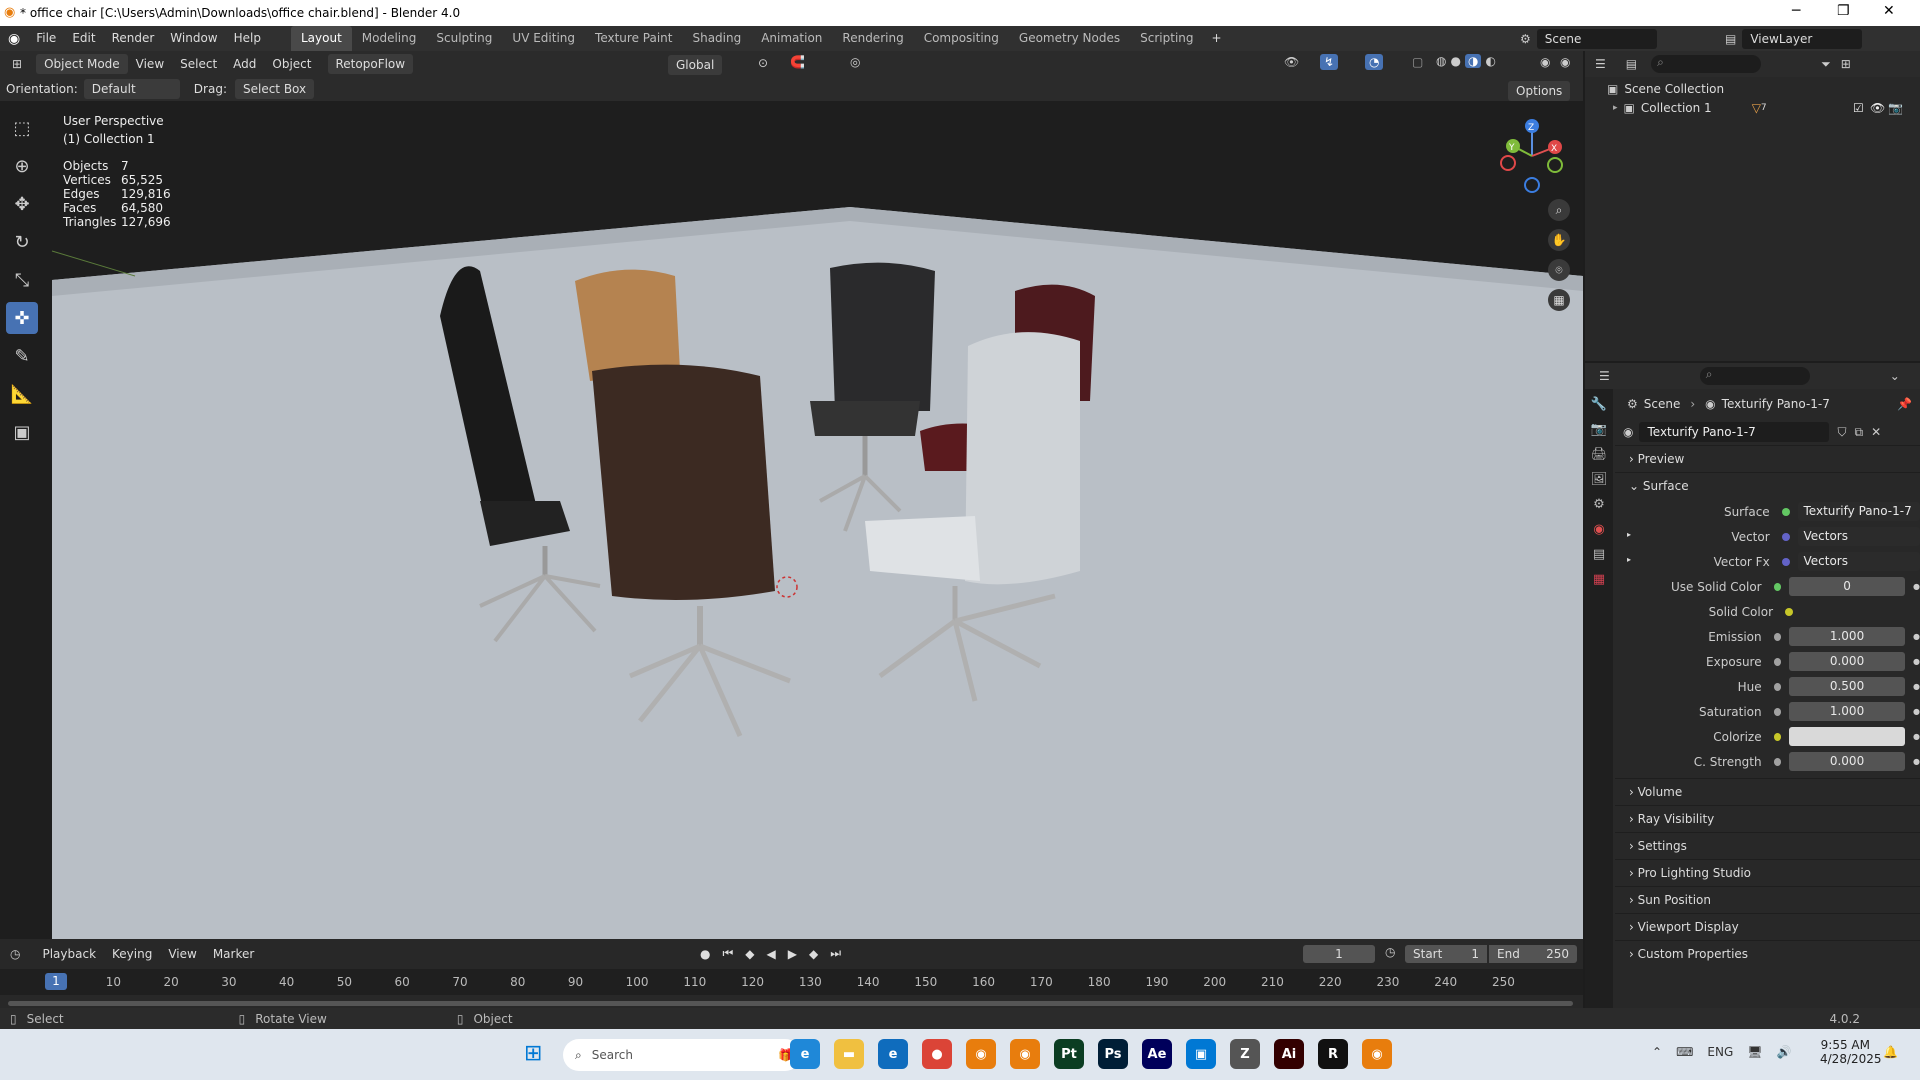 The width and height of the screenshot is (1920, 1080). What do you see at coordinates (464, 38) in the screenshot?
I see `workspace-tab-sculpting: Sculpting` at bounding box center [464, 38].